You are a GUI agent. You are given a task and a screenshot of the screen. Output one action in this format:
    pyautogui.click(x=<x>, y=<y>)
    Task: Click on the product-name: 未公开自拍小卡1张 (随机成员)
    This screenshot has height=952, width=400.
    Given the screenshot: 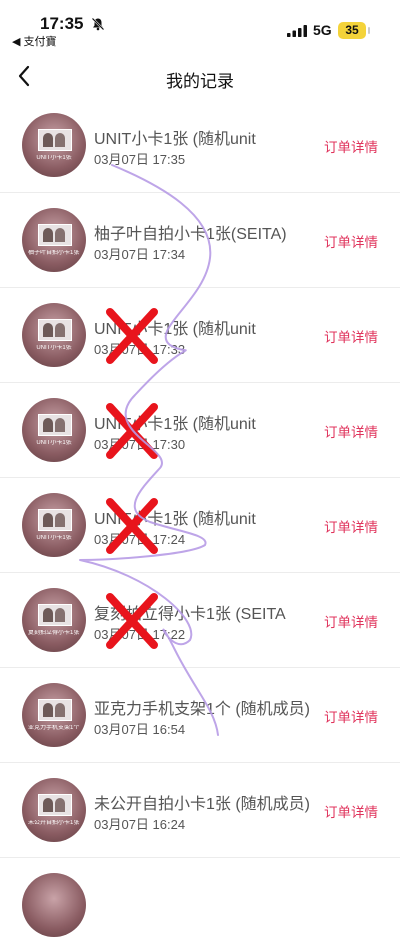 What is the action you would take?
    pyautogui.click(x=202, y=804)
    